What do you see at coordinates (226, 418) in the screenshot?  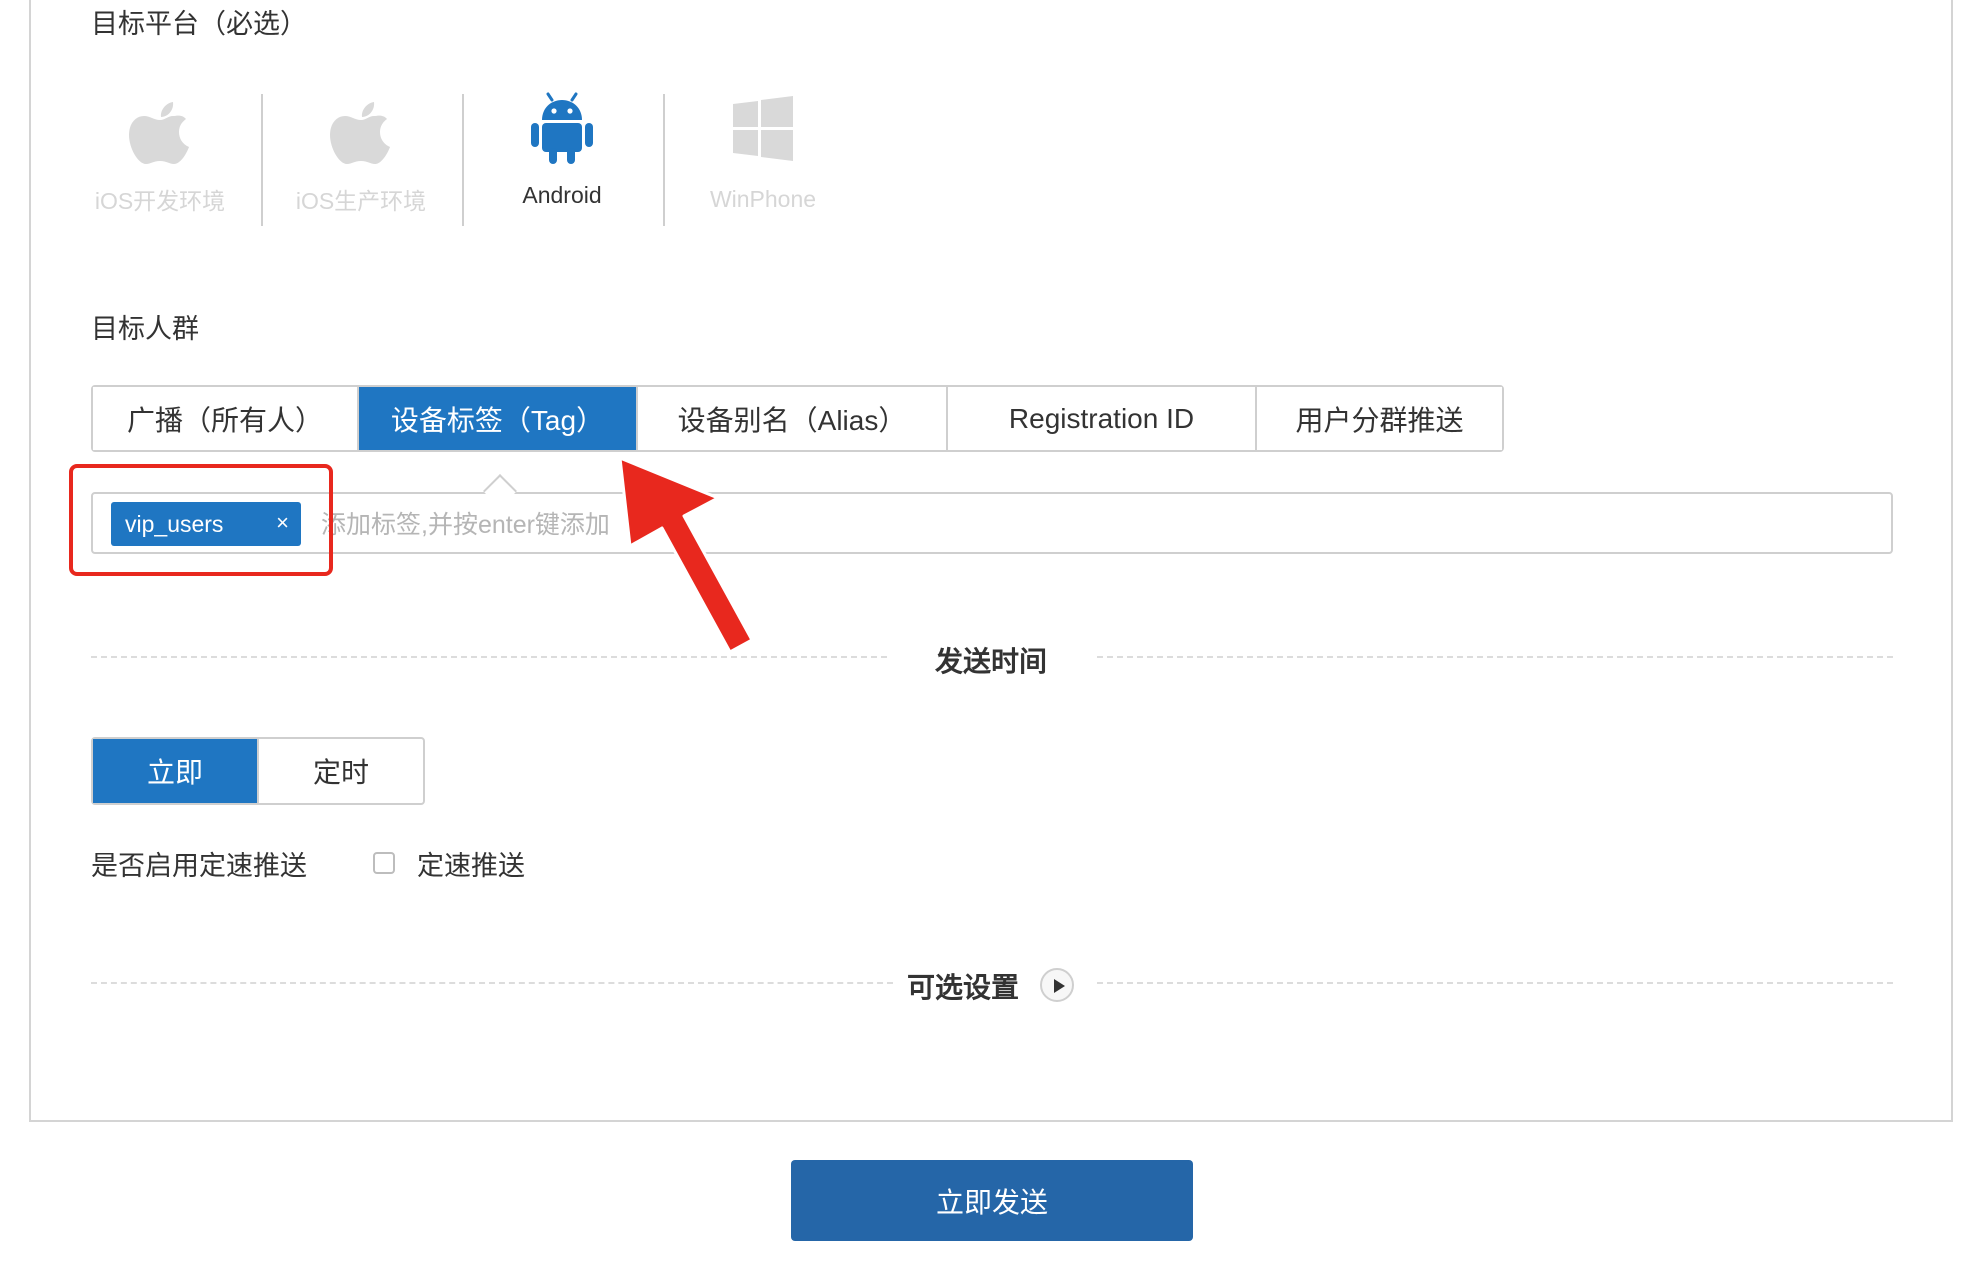 I see `tab-broadcast: 广播（所有人）` at bounding box center [226, 418].